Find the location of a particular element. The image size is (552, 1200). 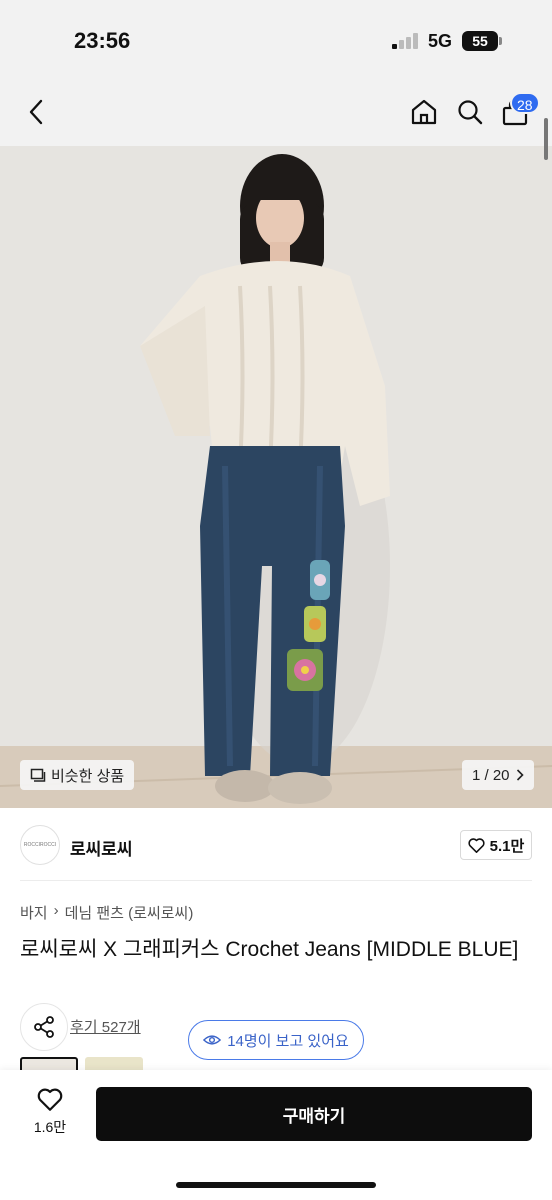

product-like-button: 1.6만 is located at coordinates (50, 1114).